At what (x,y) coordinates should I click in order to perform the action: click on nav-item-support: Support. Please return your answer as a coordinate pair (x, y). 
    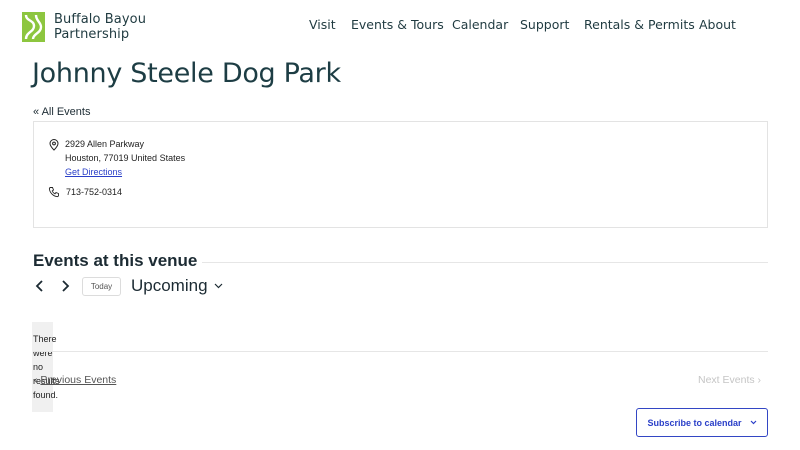
    Looking at the image, I should click on (544, 24).